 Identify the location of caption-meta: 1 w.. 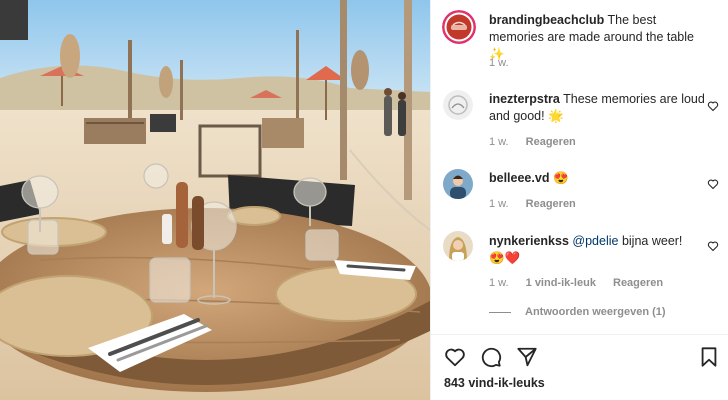
(499, 63).